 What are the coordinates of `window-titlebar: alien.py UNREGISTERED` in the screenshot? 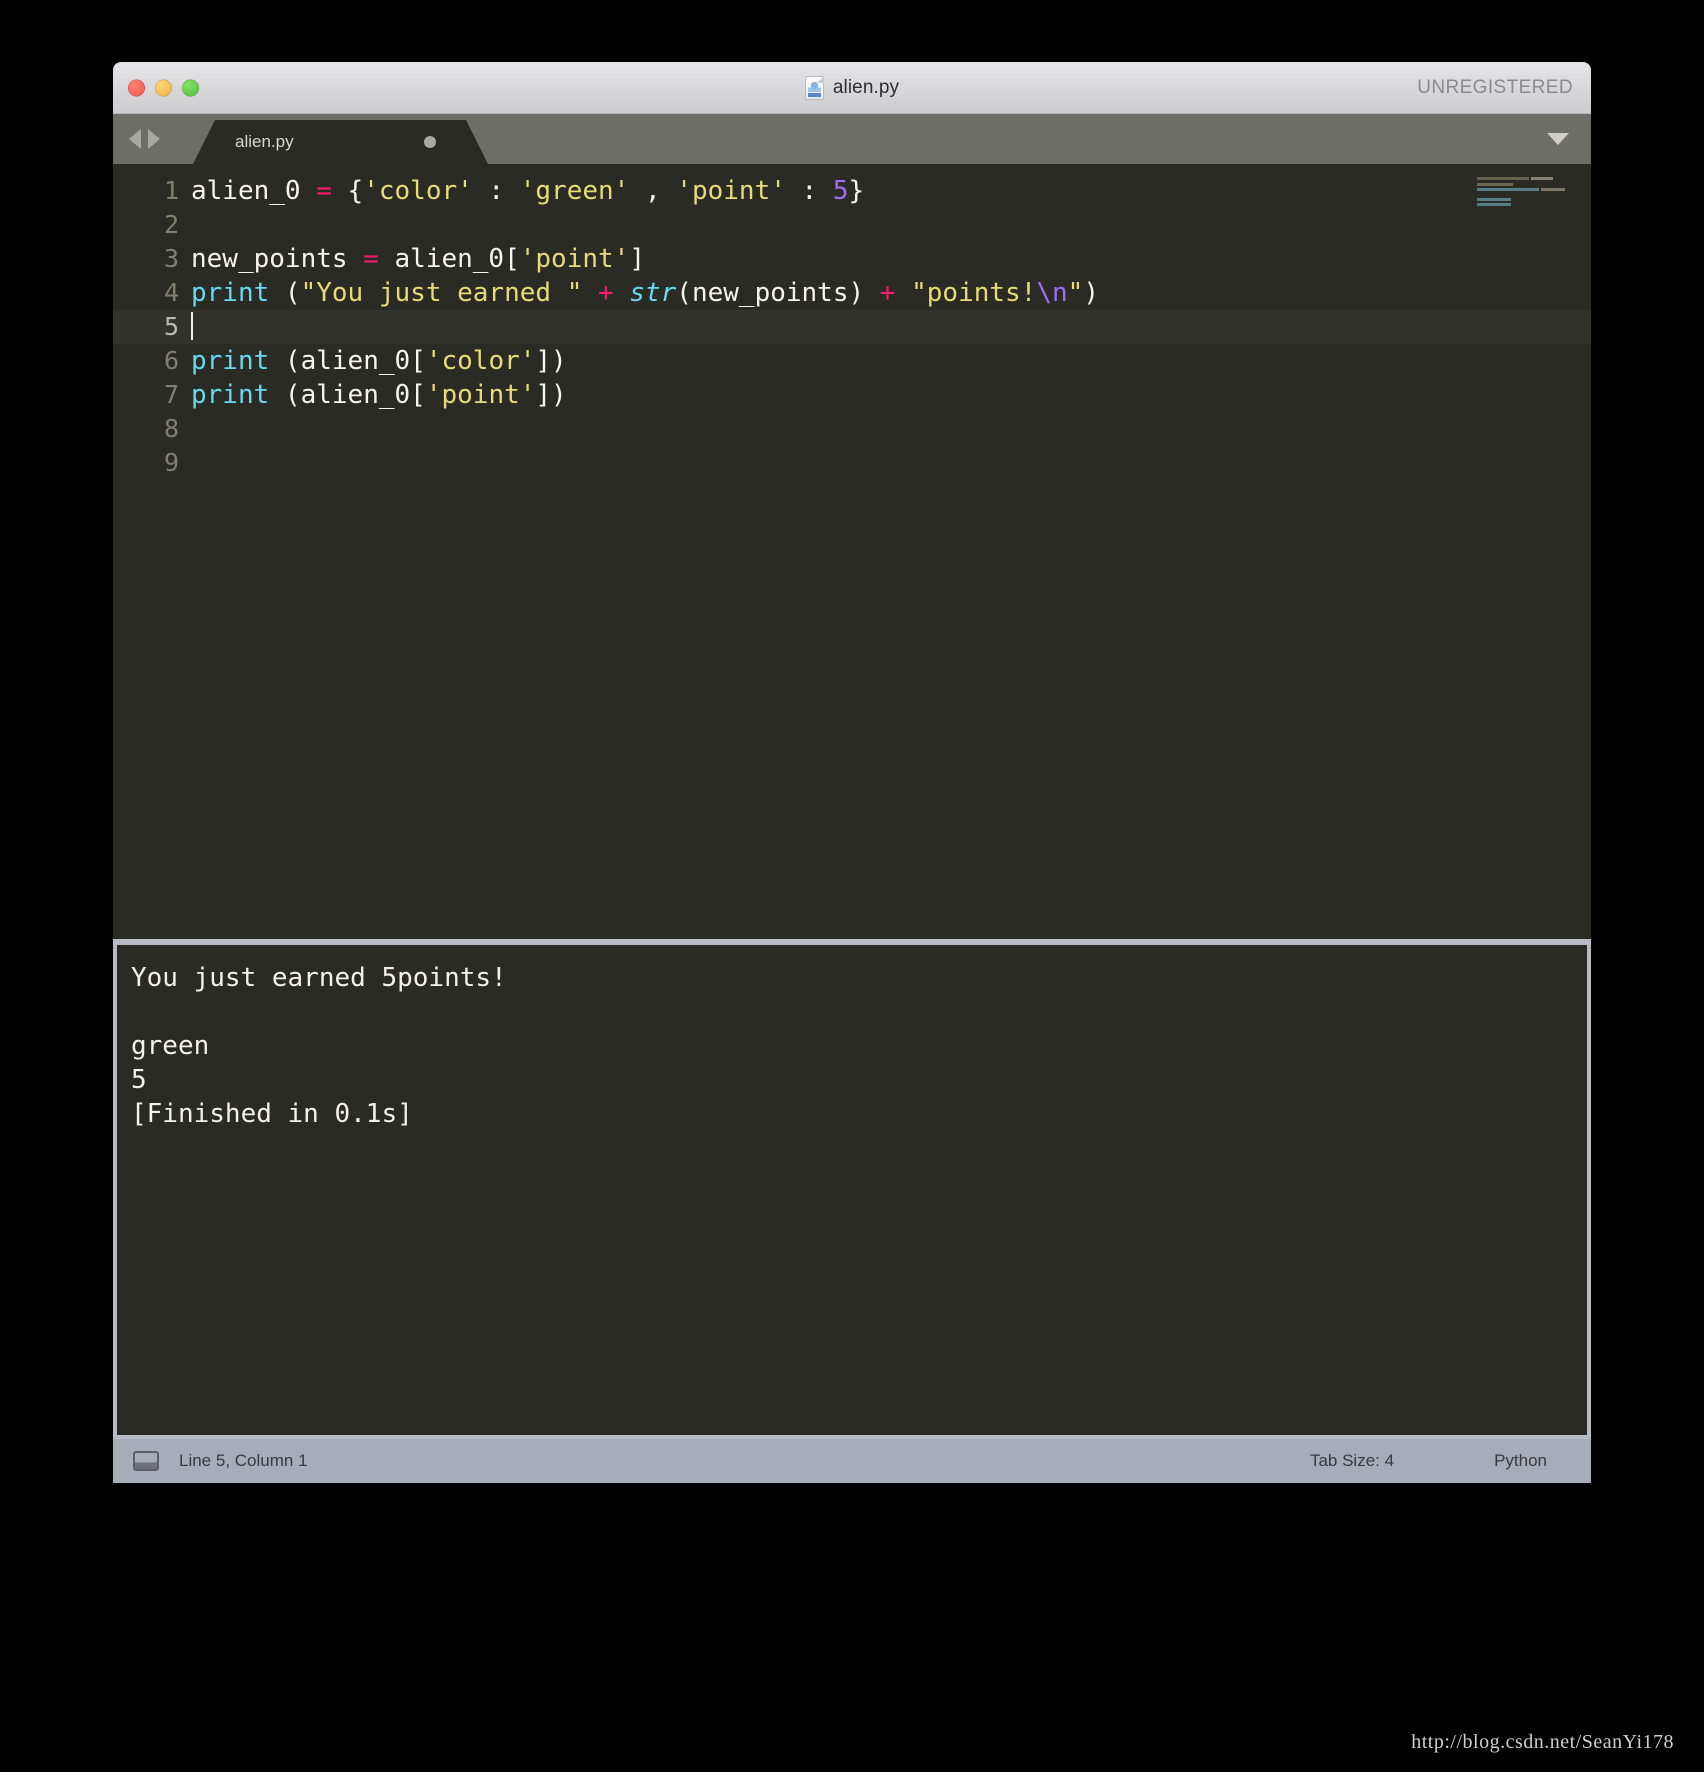 It's located at (852, 88).